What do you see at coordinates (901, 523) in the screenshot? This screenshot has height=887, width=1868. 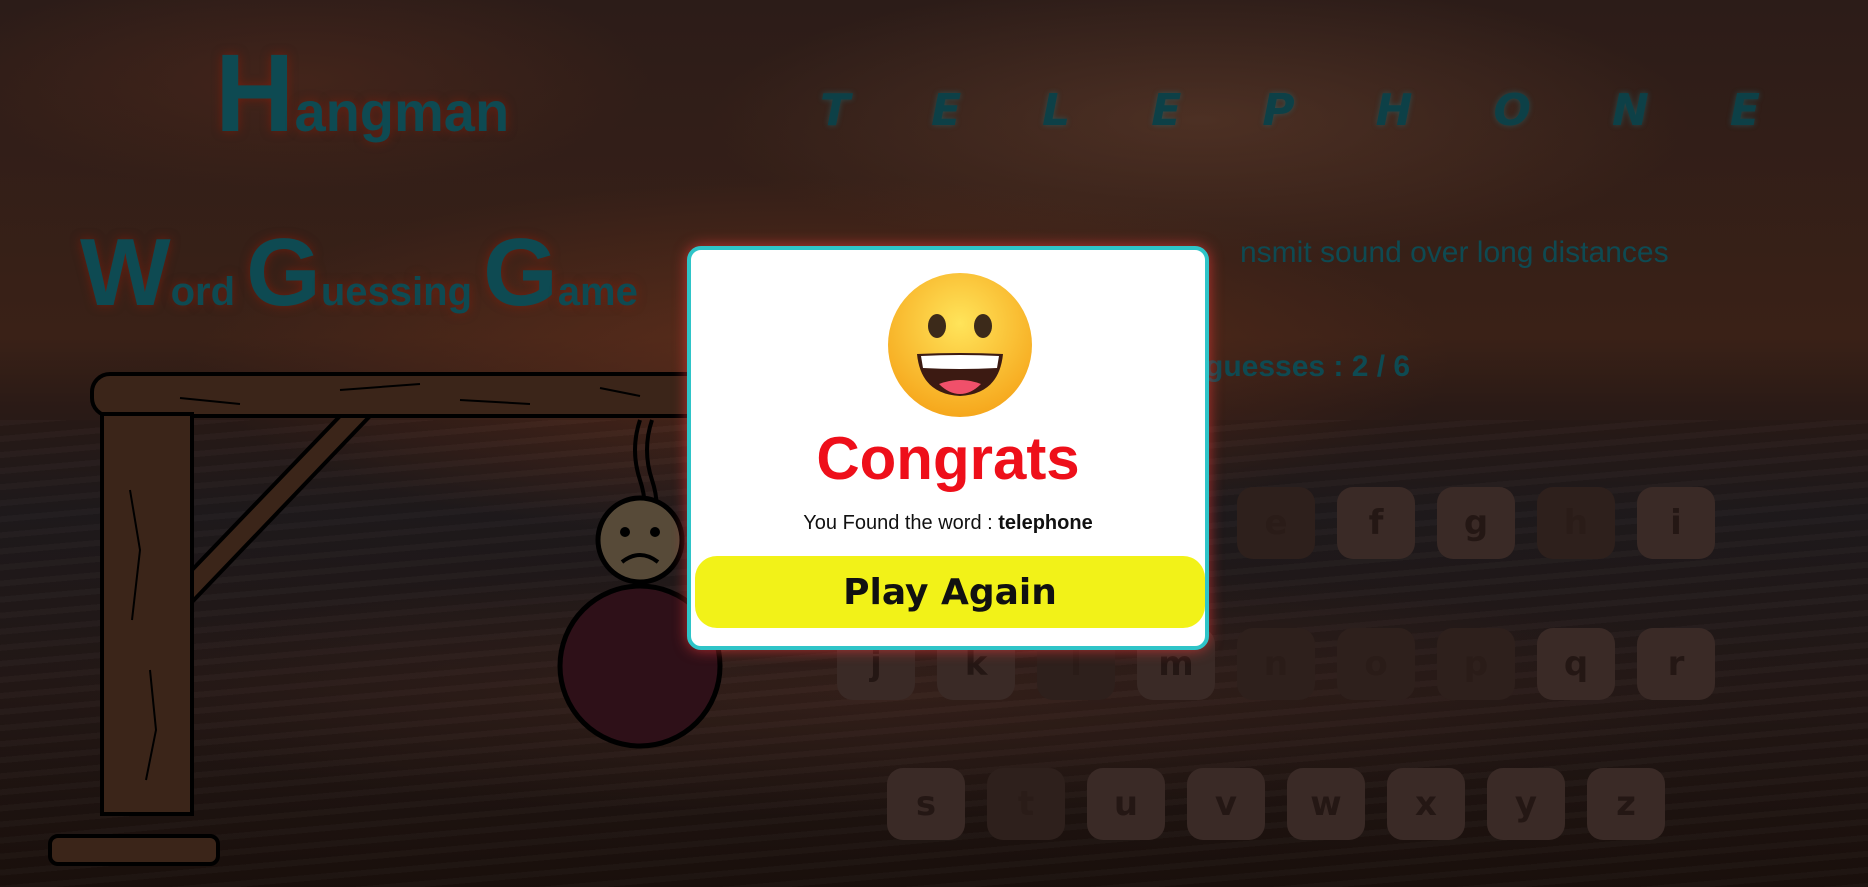 I see `found-message-prefix: You Found the word :` at bounding box center [901, 523].